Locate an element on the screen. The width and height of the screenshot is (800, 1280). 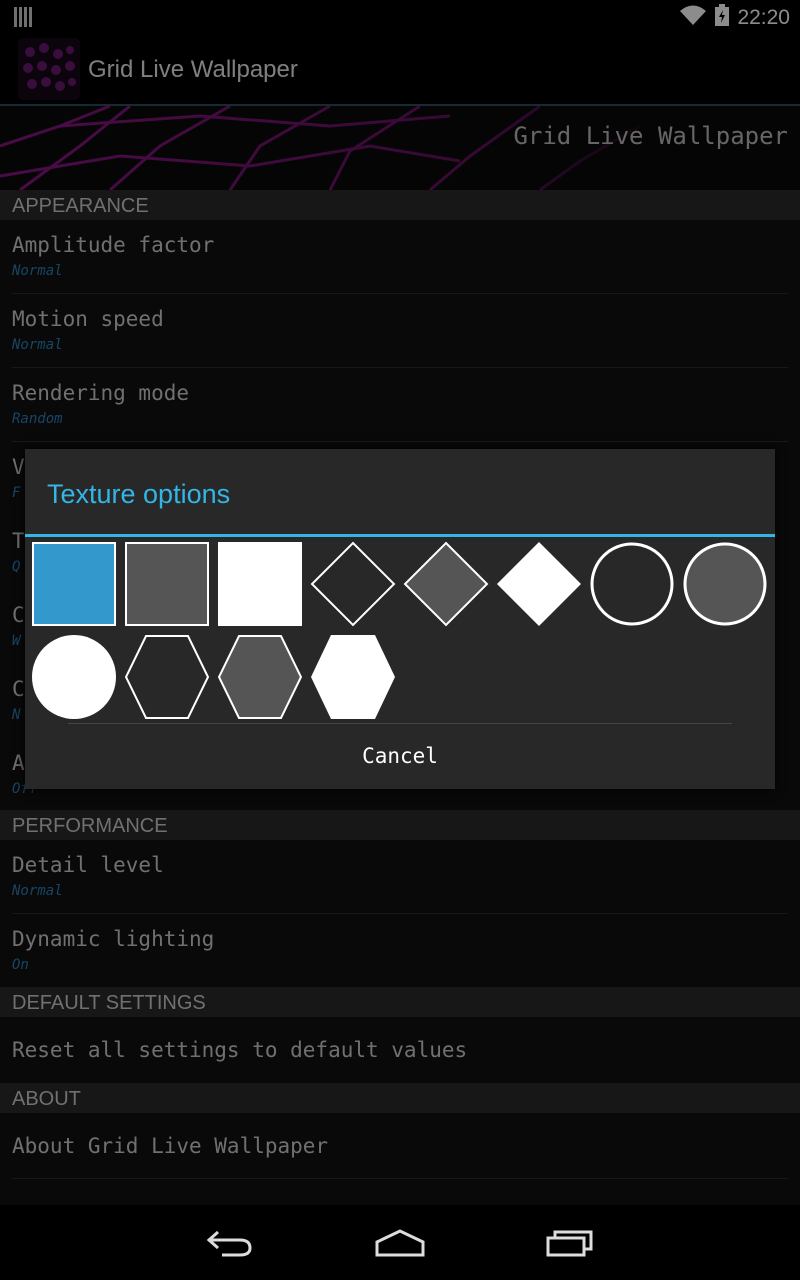
recents-icon is located at coordinates (569, 1243).